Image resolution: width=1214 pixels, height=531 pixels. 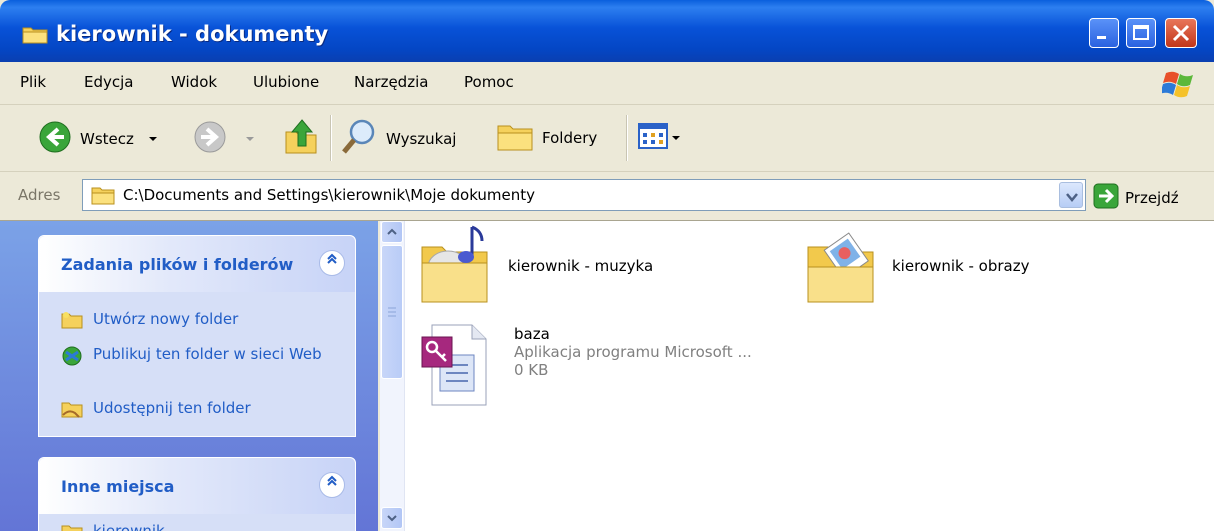 I want to click on place-kierownik: kierownik, so click(x=192, y=526).